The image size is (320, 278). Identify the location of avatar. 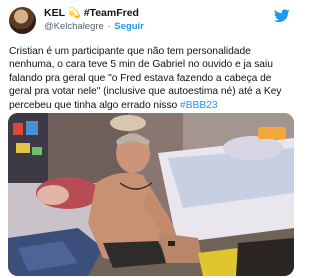
(22, 20).